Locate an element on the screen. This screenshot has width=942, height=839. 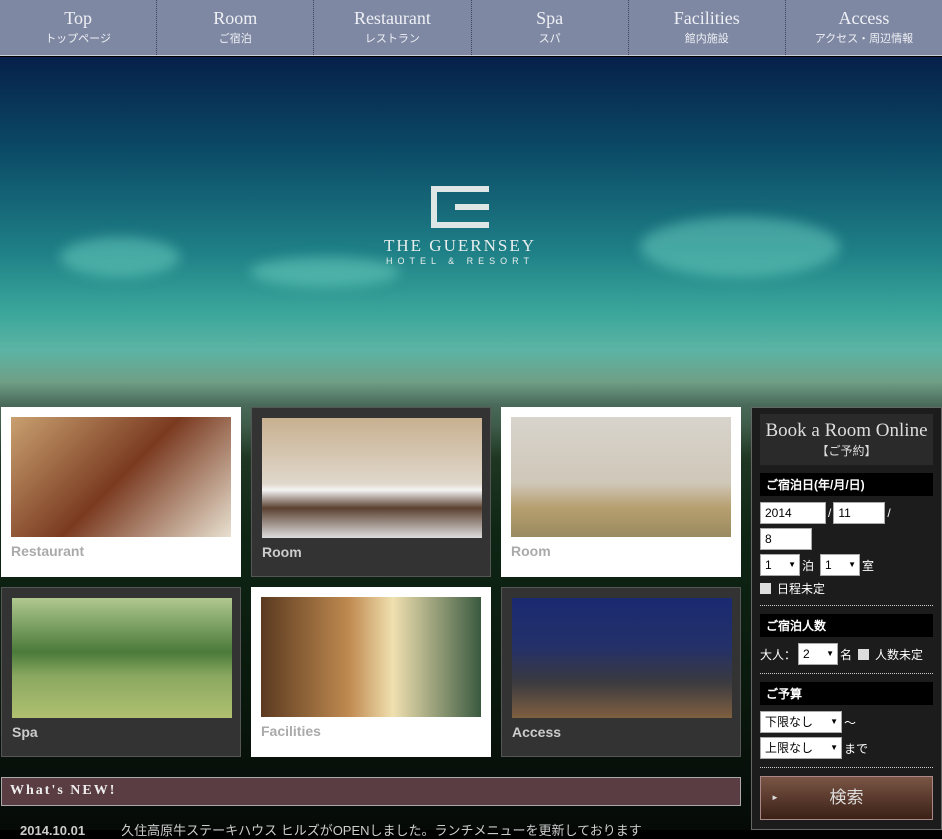
date-section-label: ご宿泊日(年/月/日) is located at coordinates (846, 484).